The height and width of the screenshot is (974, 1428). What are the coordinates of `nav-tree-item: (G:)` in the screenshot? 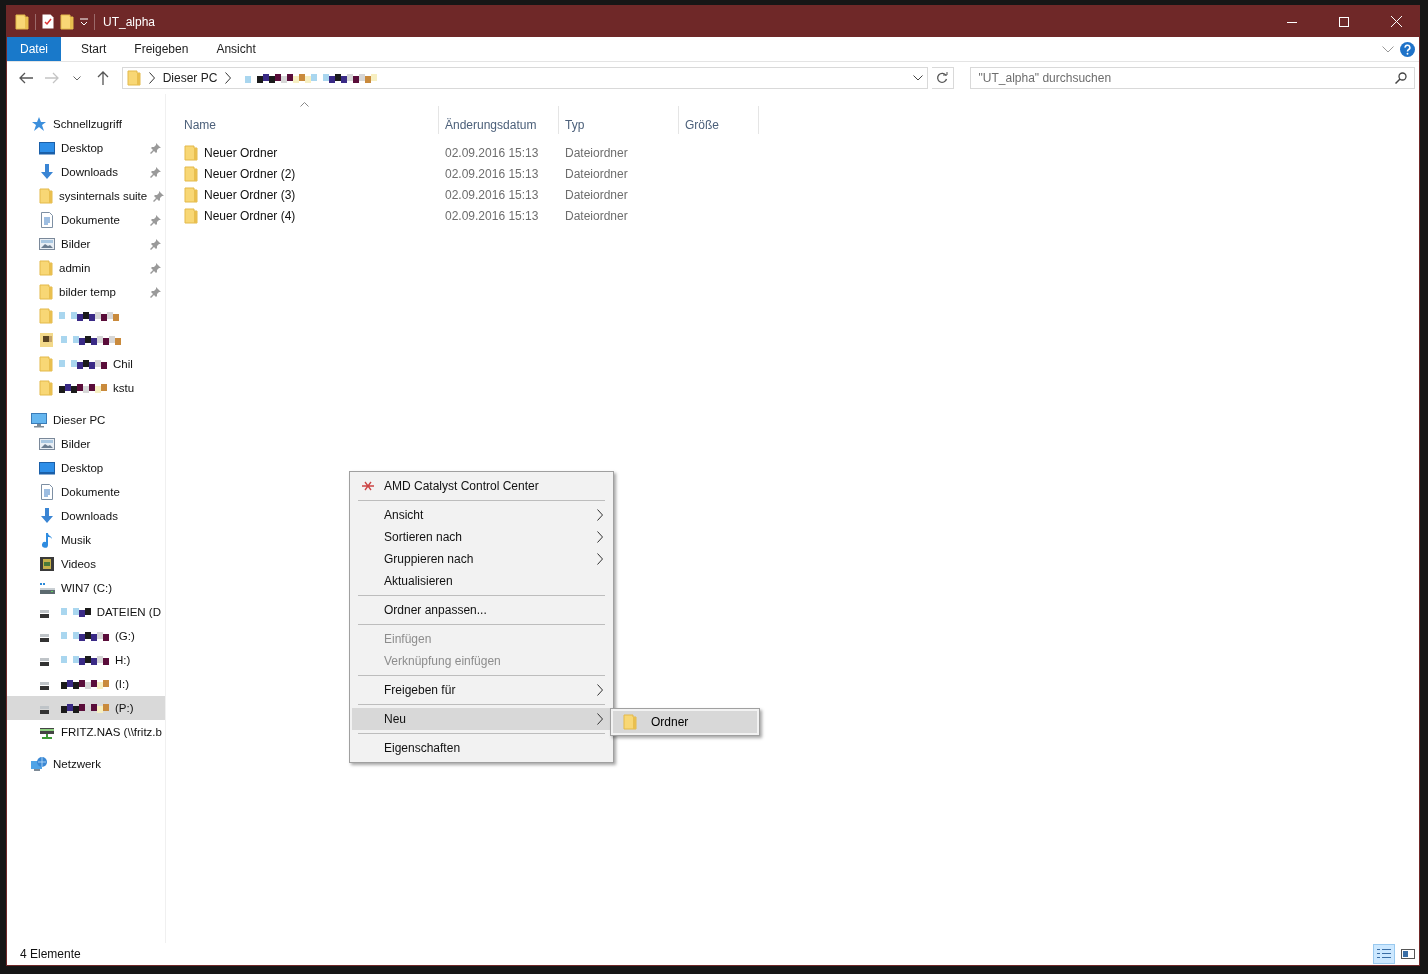 It's located at (86, 636).